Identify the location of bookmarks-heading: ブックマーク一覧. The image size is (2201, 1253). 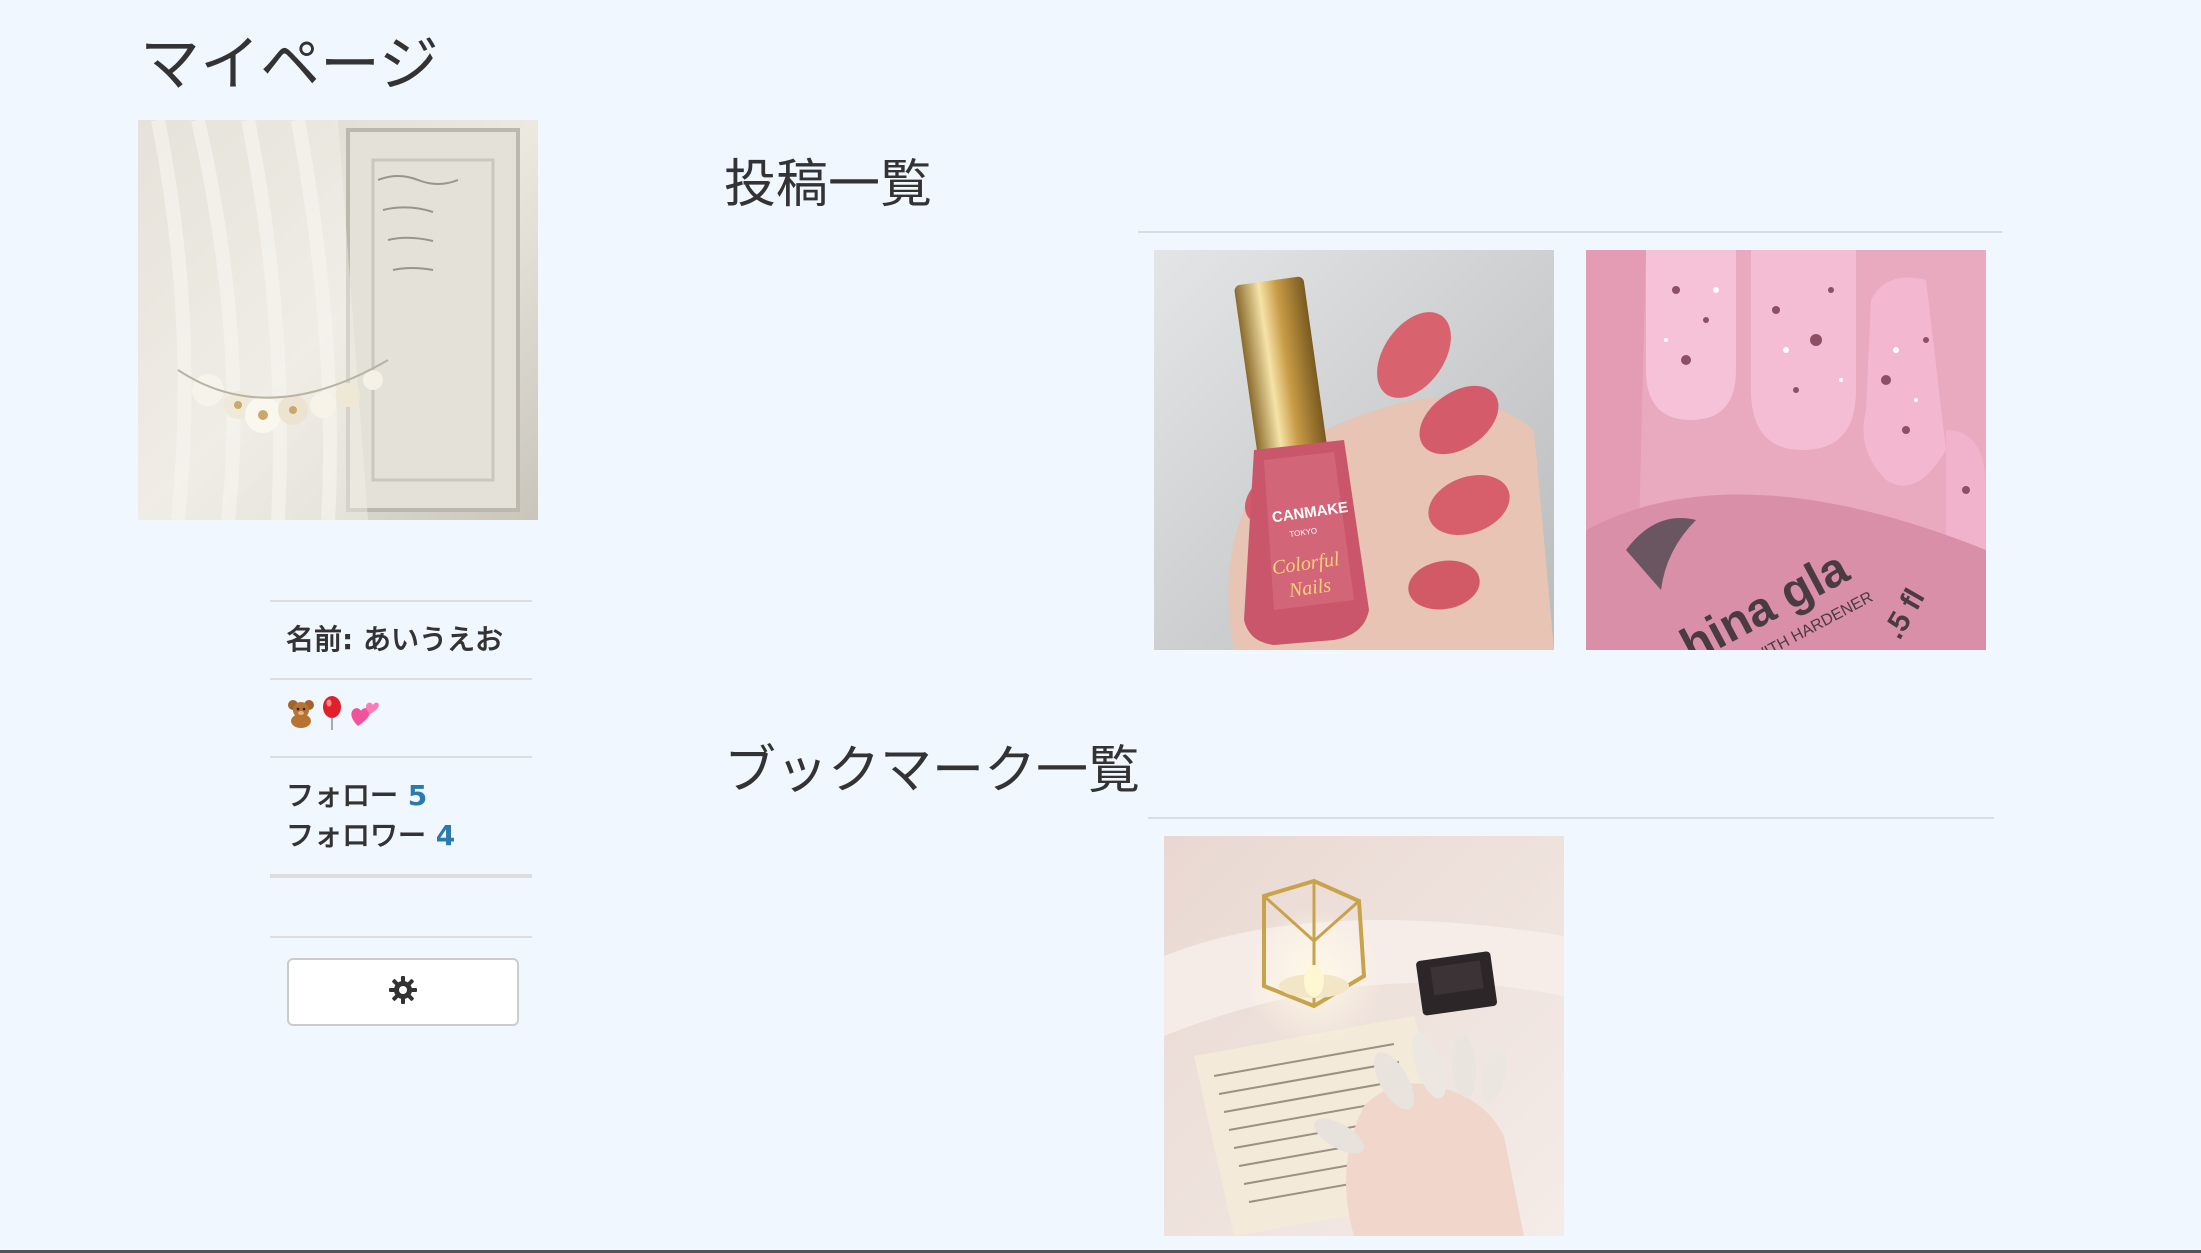
(932, 771).